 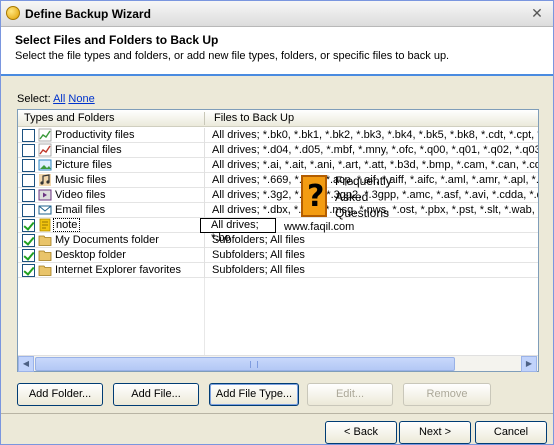 I want to click on files-edit-field: All drives; *.bo, so click(x=238, y=231).